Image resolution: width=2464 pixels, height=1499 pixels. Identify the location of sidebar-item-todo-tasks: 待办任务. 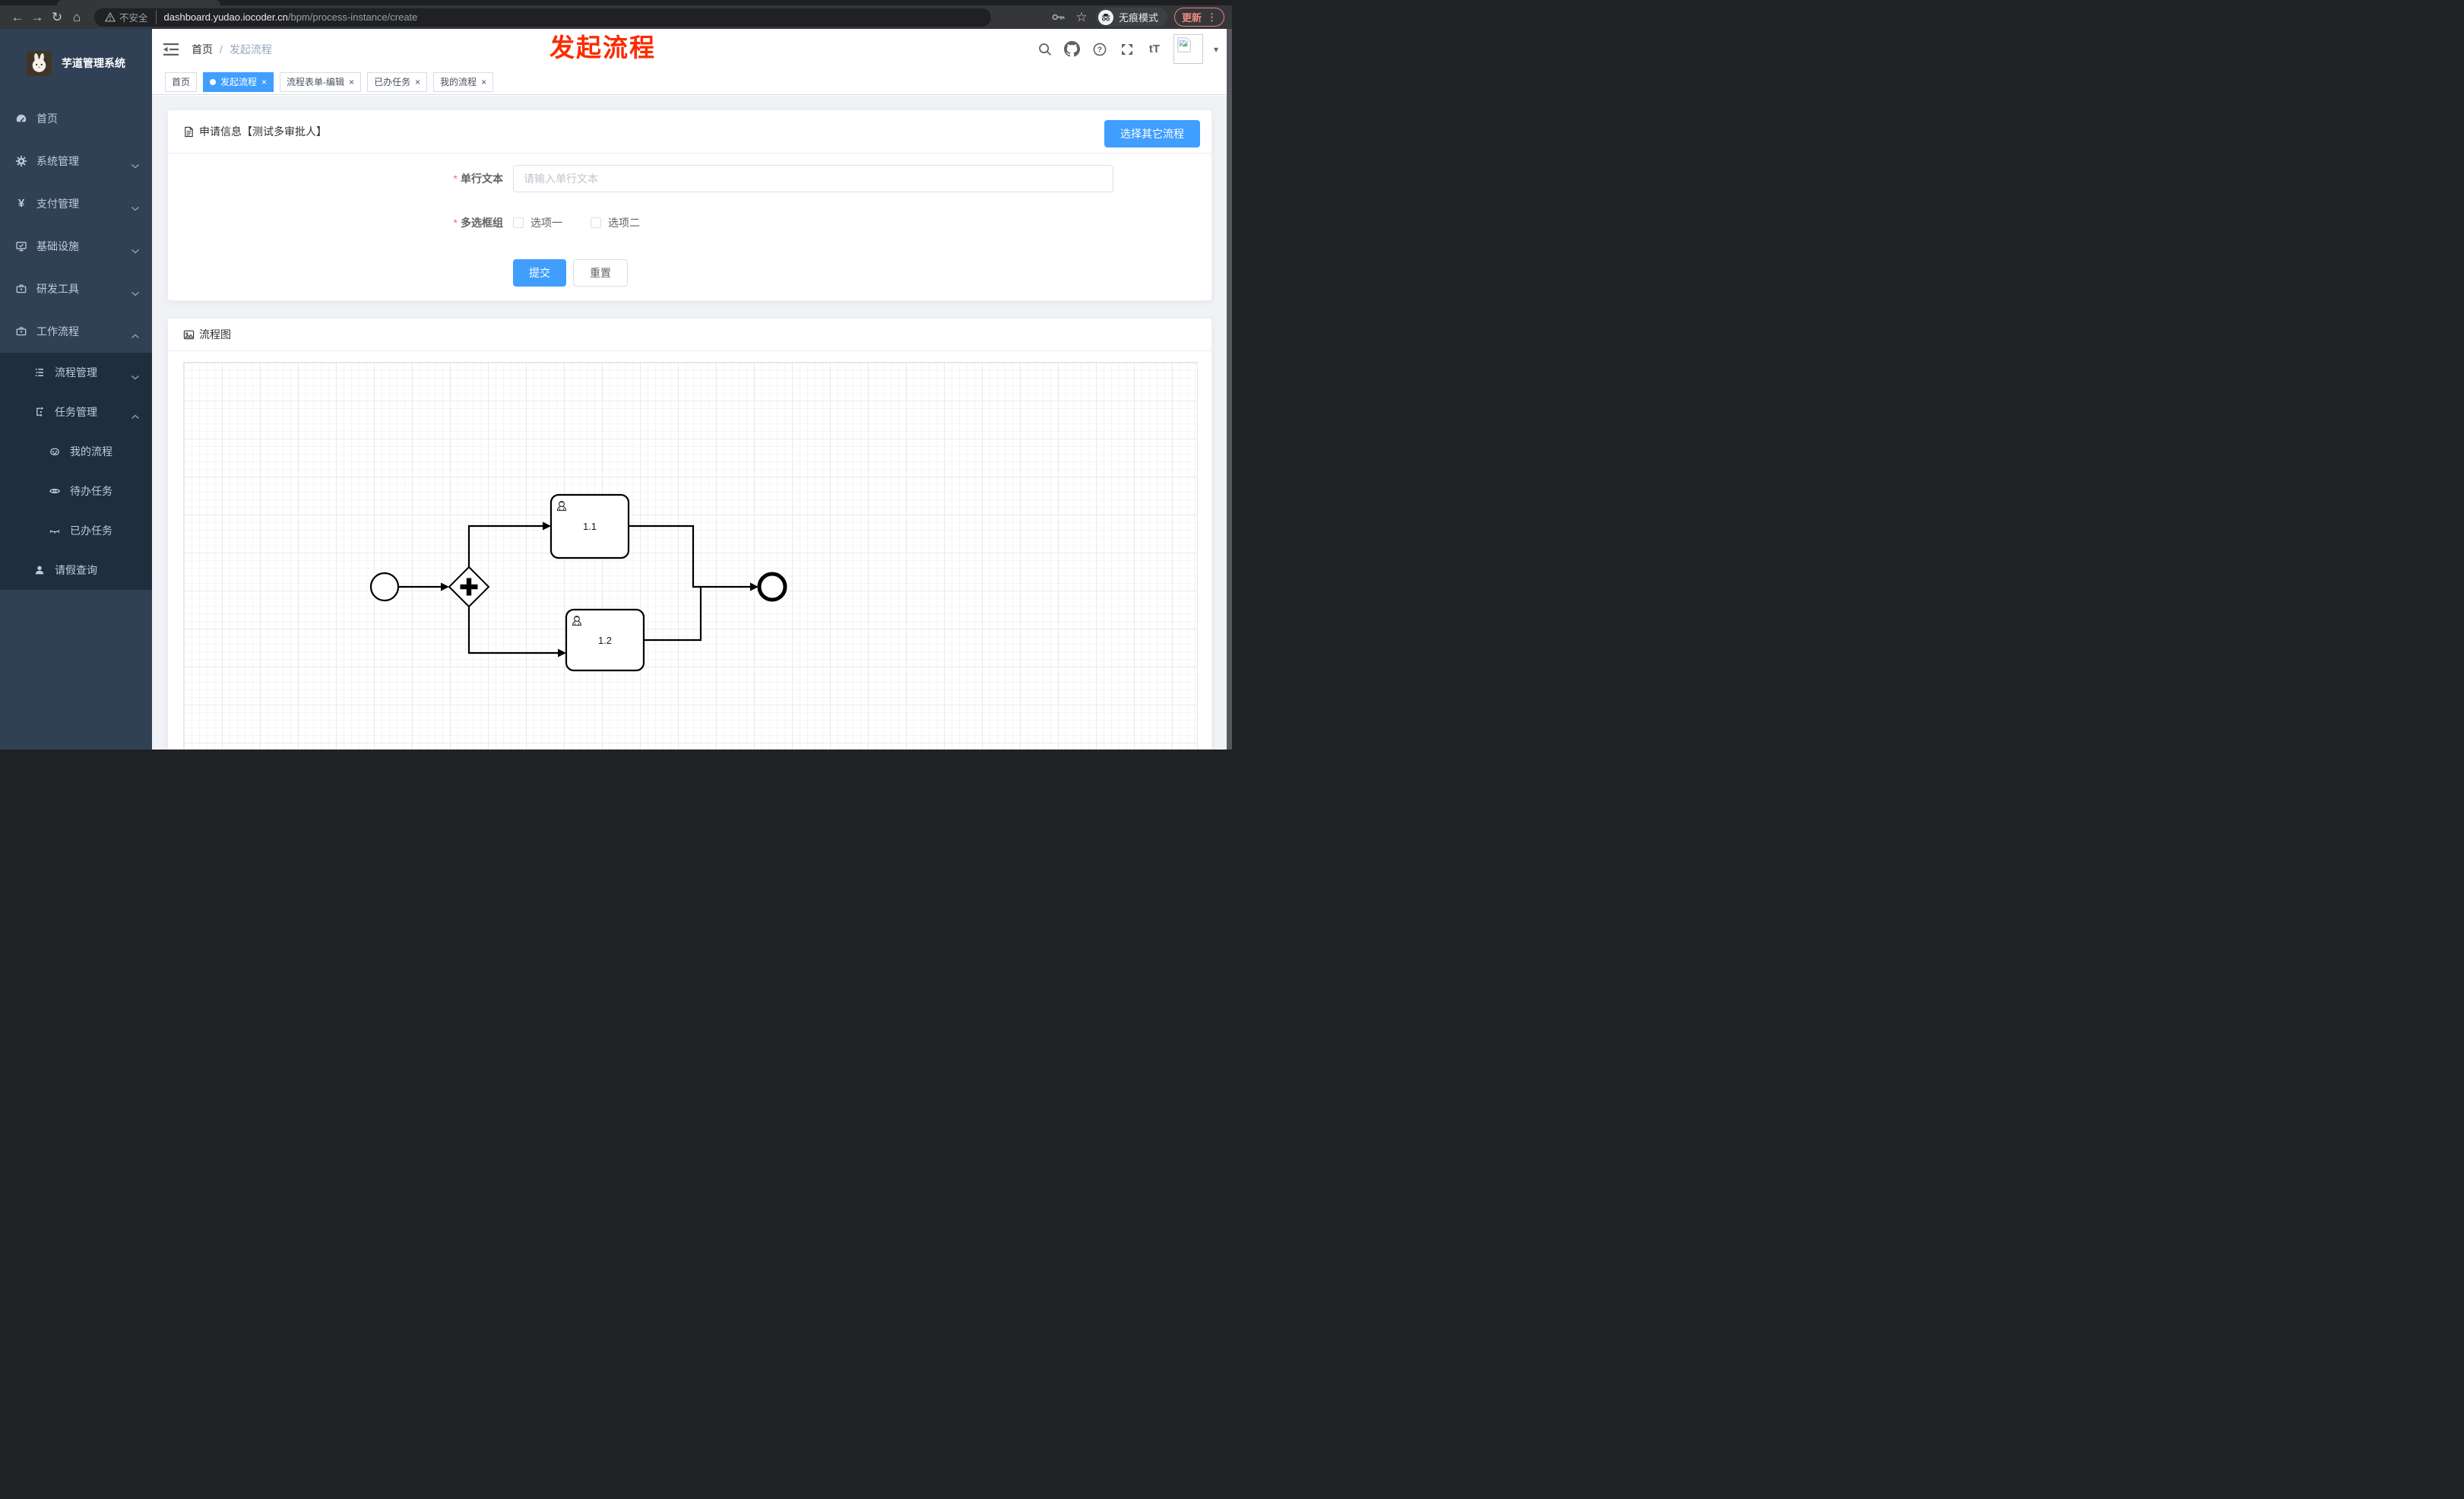
(76, 491).